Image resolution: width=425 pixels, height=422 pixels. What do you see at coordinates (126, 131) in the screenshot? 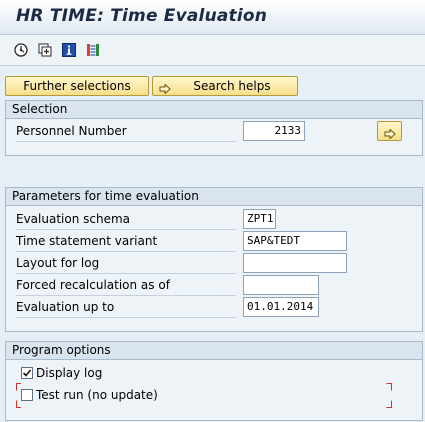
I see `personnel-number-label: Personnel Number` at bounding box center [126, 131].